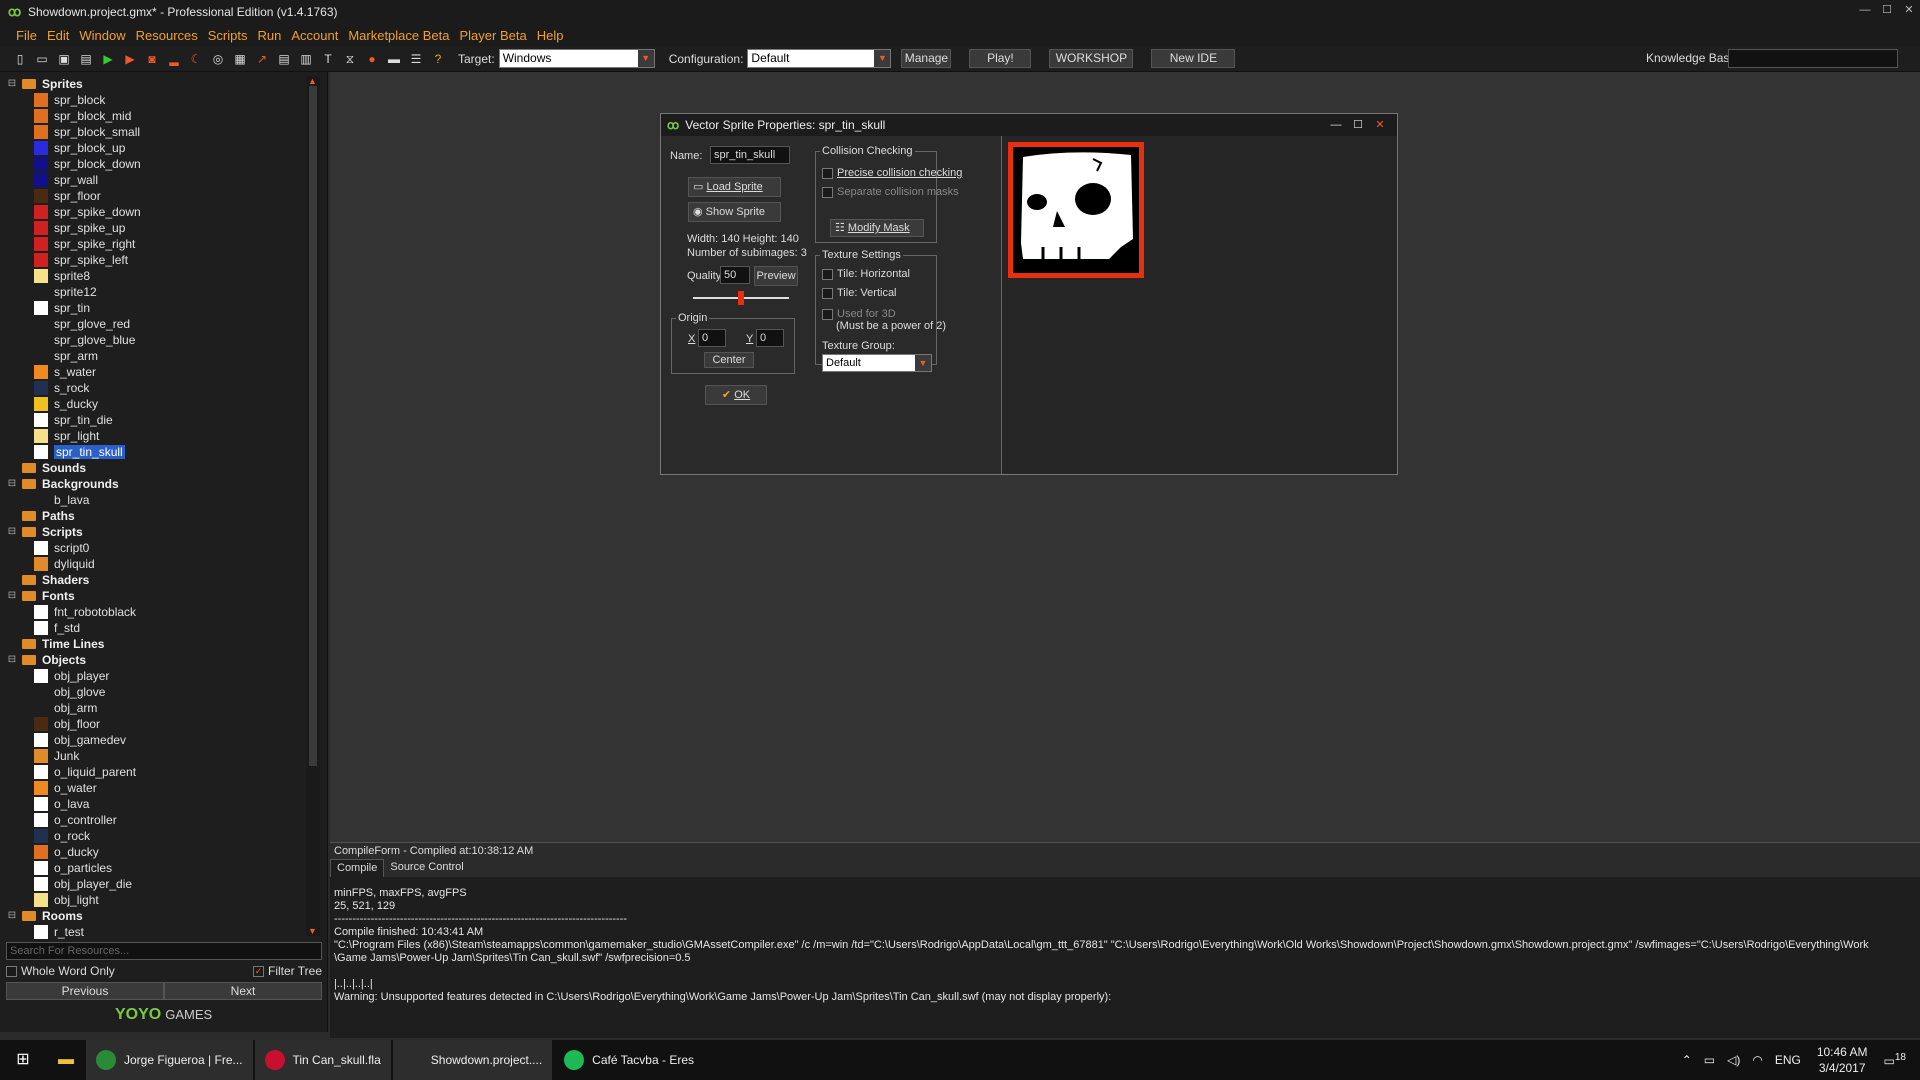 The height and width of the screenshot is (1080, 1920). Describe the element at coordinates (159, 164) in the screenshot. I see `tree-item: spr_block_down` at that location.